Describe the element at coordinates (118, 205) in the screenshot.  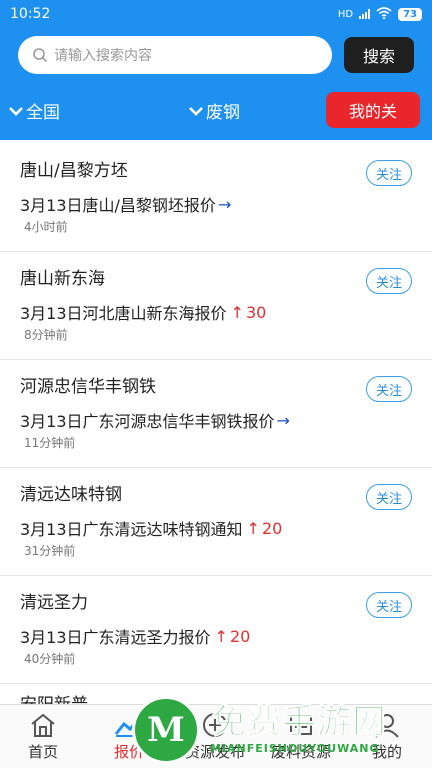
I see `item-quote-text: 3月13日唐山/昌黎钢坯报价` at that location.